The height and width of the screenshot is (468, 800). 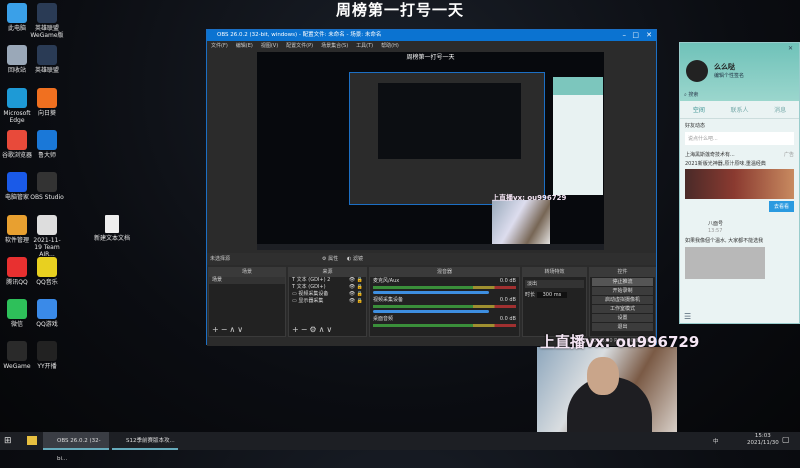 I want to click on transition-select: 淡出, so click(x=554, y=284).